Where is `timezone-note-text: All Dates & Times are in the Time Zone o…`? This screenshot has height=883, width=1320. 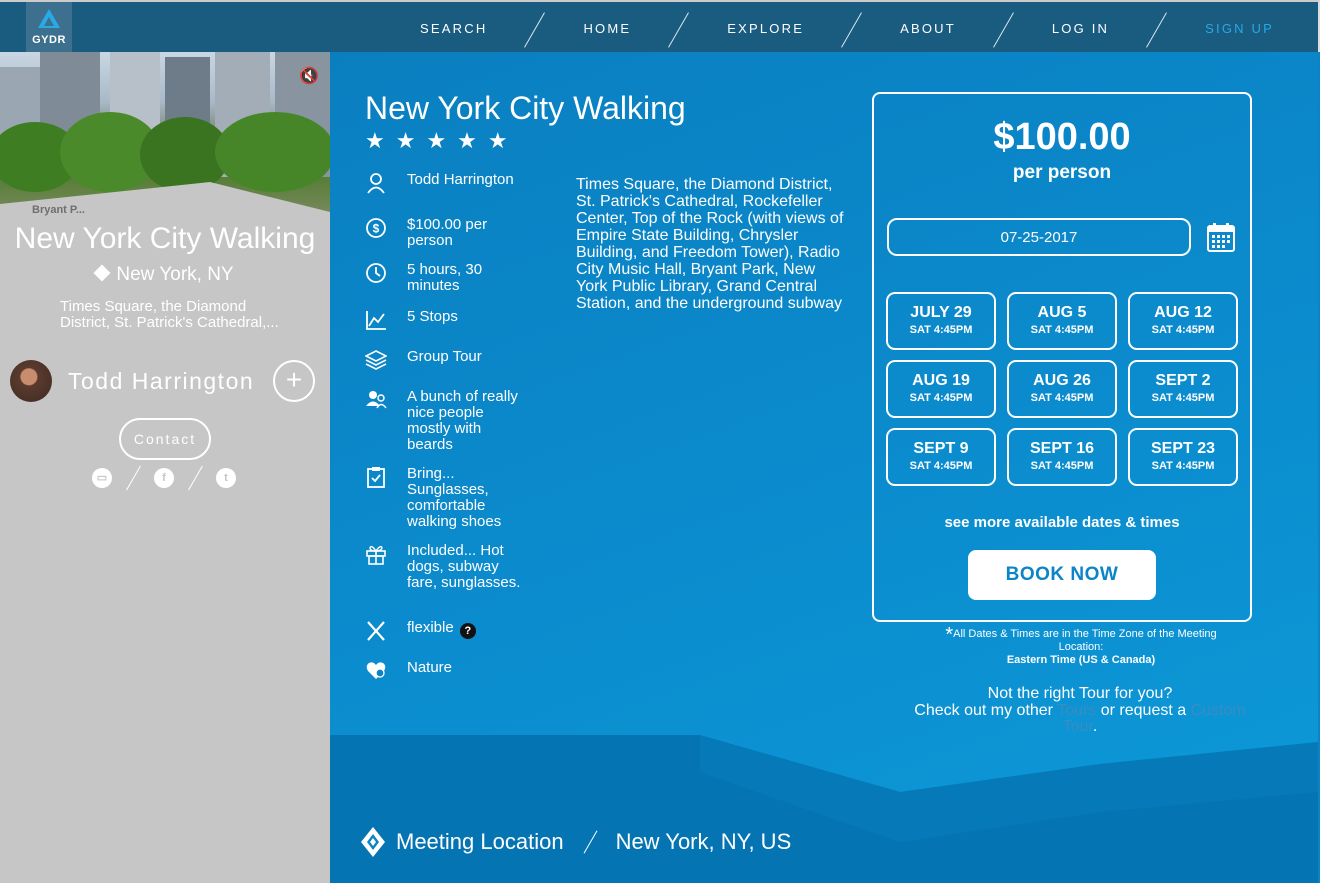 timezone-note-text: All Dates & Times are in the Time Zone o… is located at coordinates (1085, 640).